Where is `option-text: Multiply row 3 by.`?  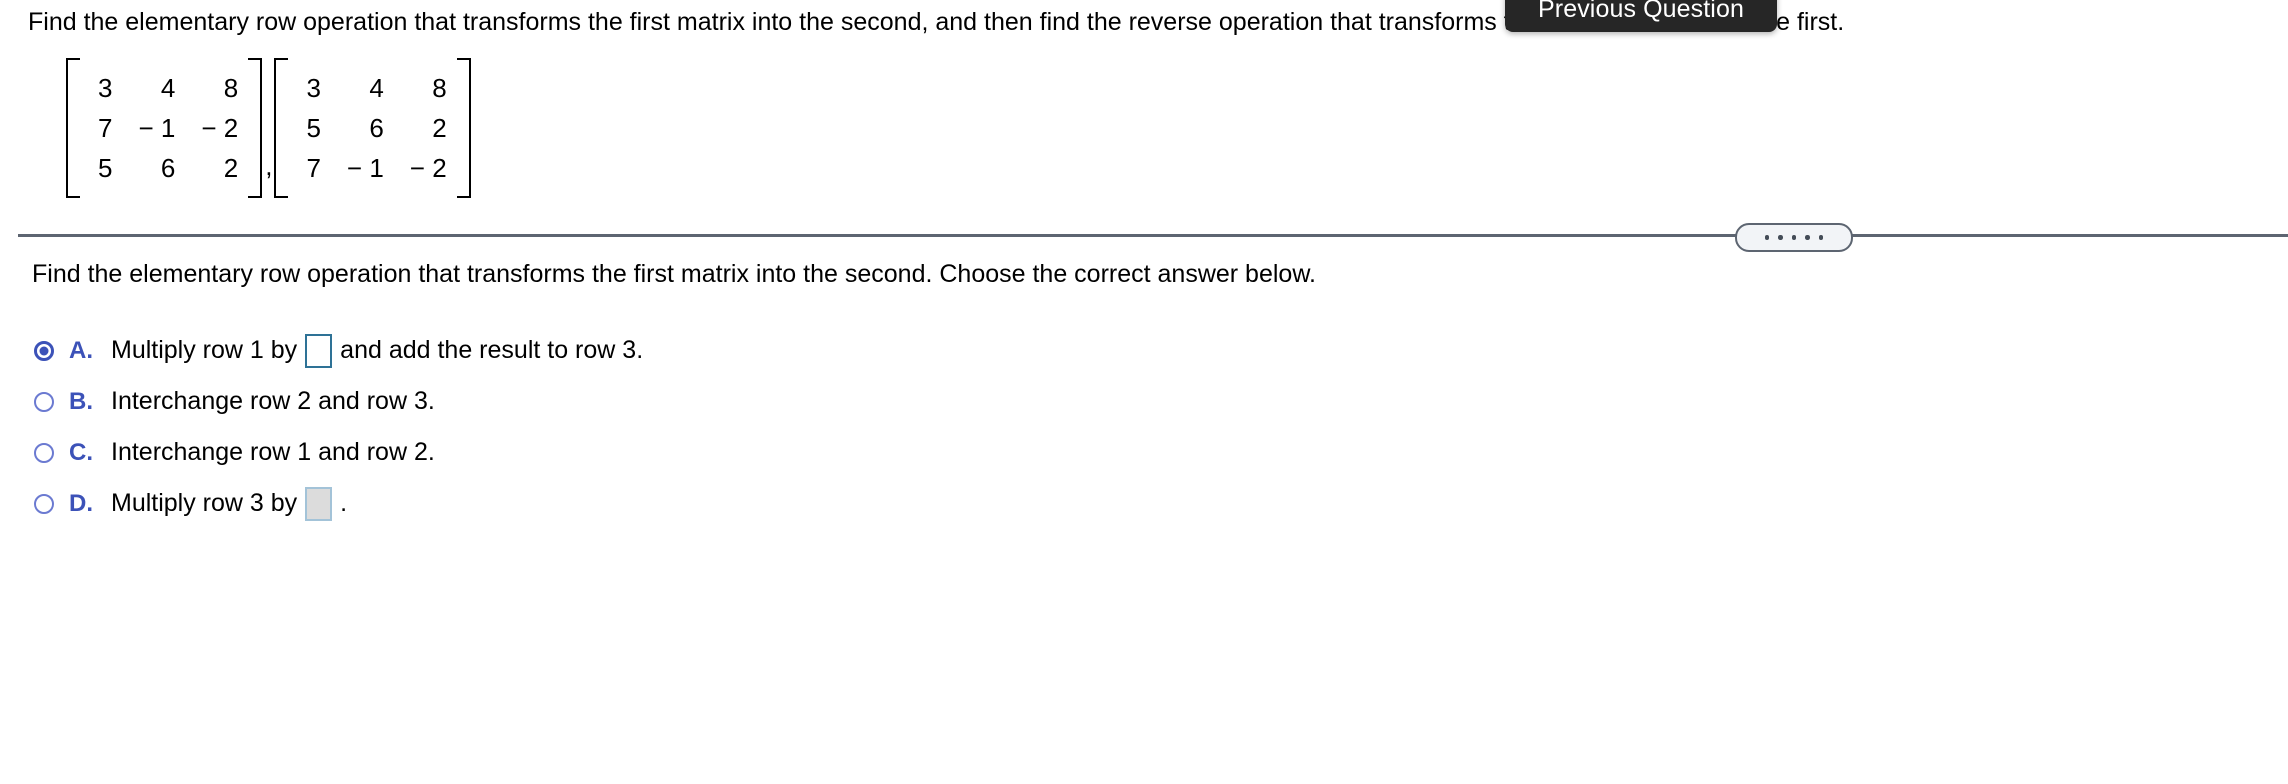
option-text: Multiply row 3 by. is located at coordinates (229, 503).